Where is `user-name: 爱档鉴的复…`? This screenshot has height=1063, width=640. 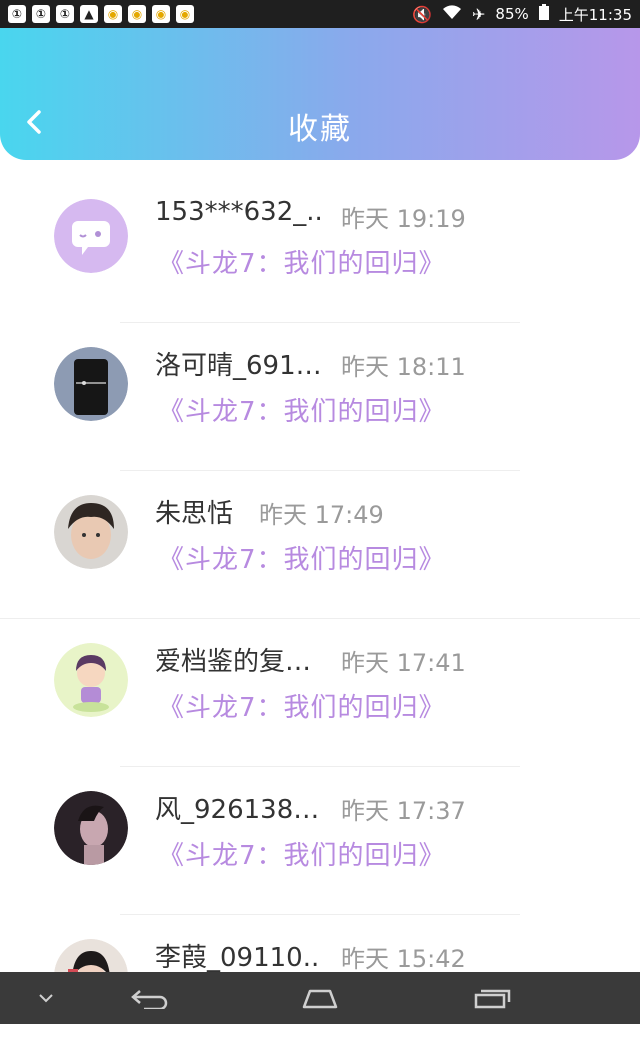 user-name: 爱档鉴的复… is located at coordinates (233, 662).